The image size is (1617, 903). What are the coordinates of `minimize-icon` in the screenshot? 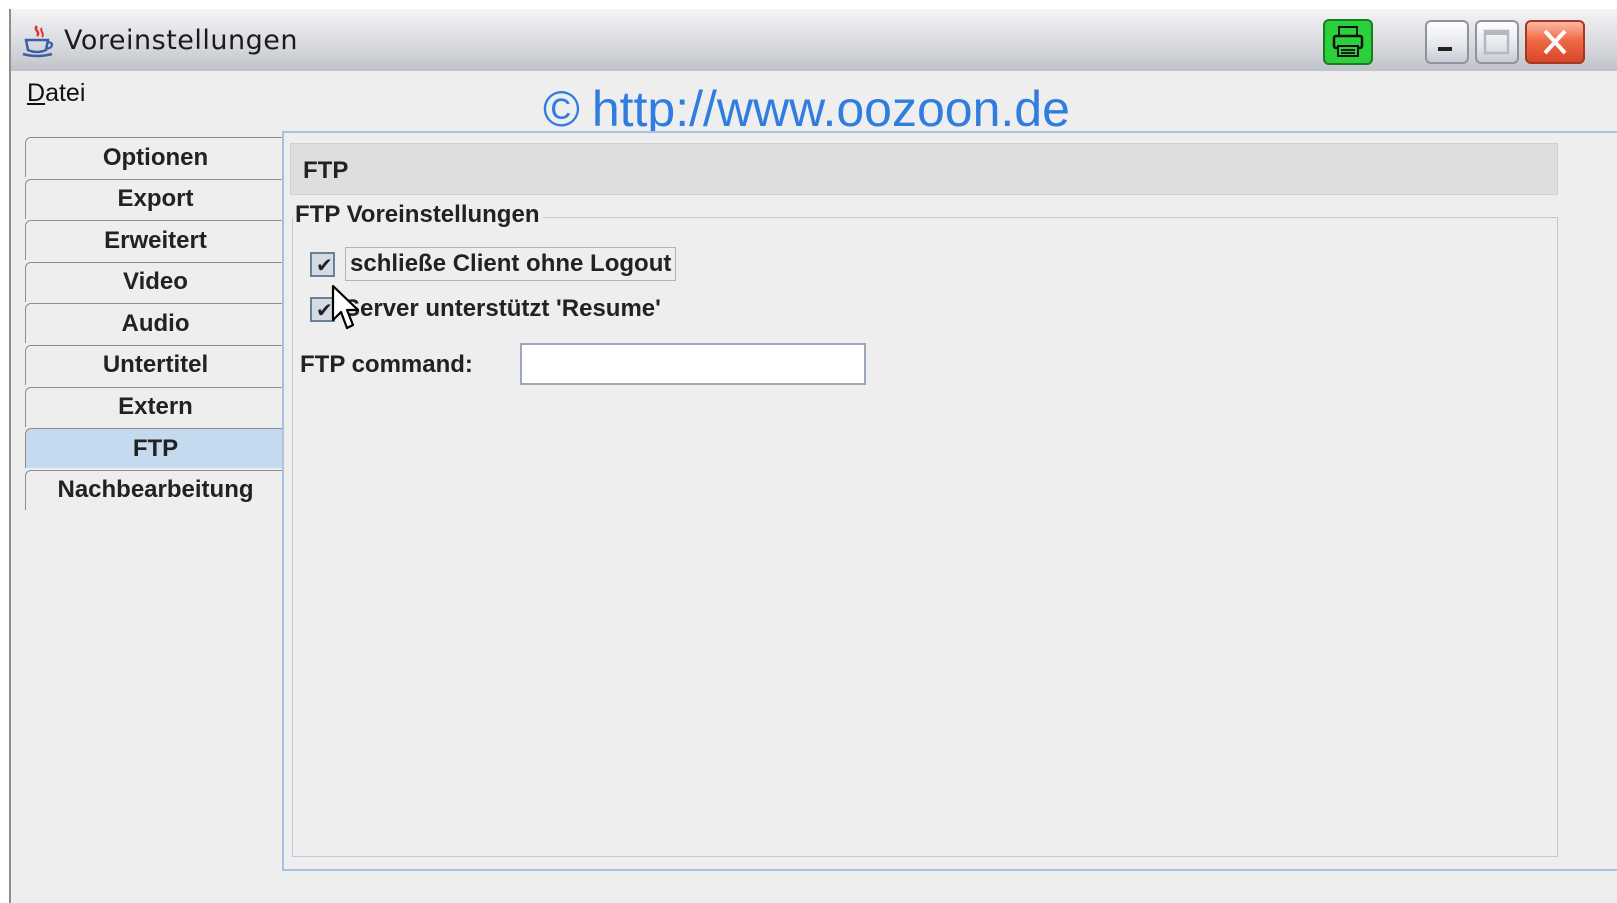 It's located at (1445, 49).